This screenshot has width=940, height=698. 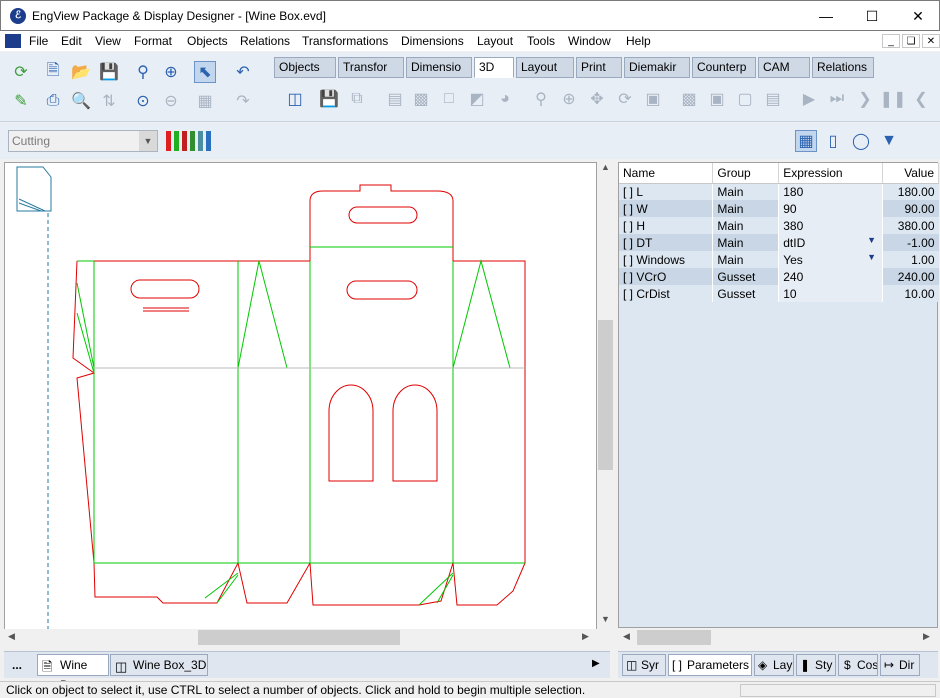 What do you see at coordinates (495, 41) in the screenshot?
I see `menu-layout: Layout` at bounding box center [495, 41].